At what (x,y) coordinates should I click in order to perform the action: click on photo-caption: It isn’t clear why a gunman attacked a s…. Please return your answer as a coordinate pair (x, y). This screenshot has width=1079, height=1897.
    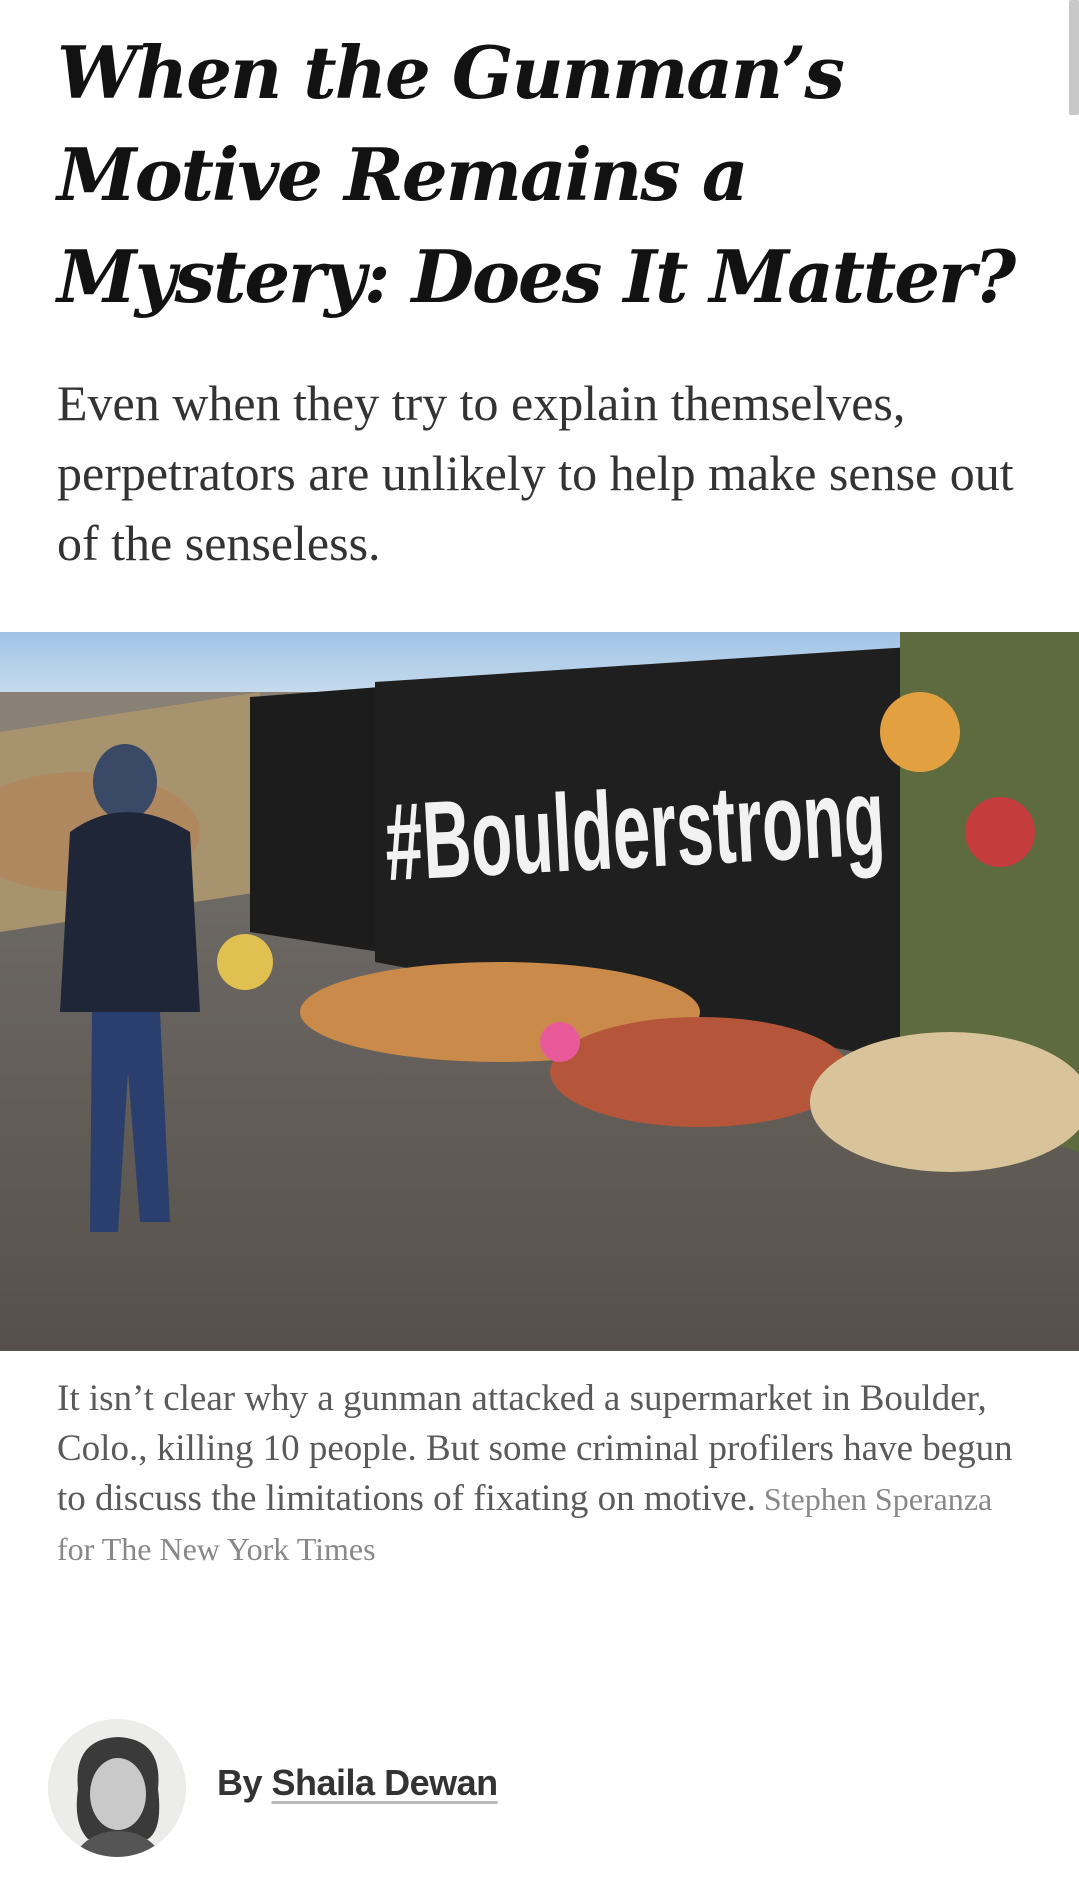
    Looking at the image, I should click on (537, 1474).